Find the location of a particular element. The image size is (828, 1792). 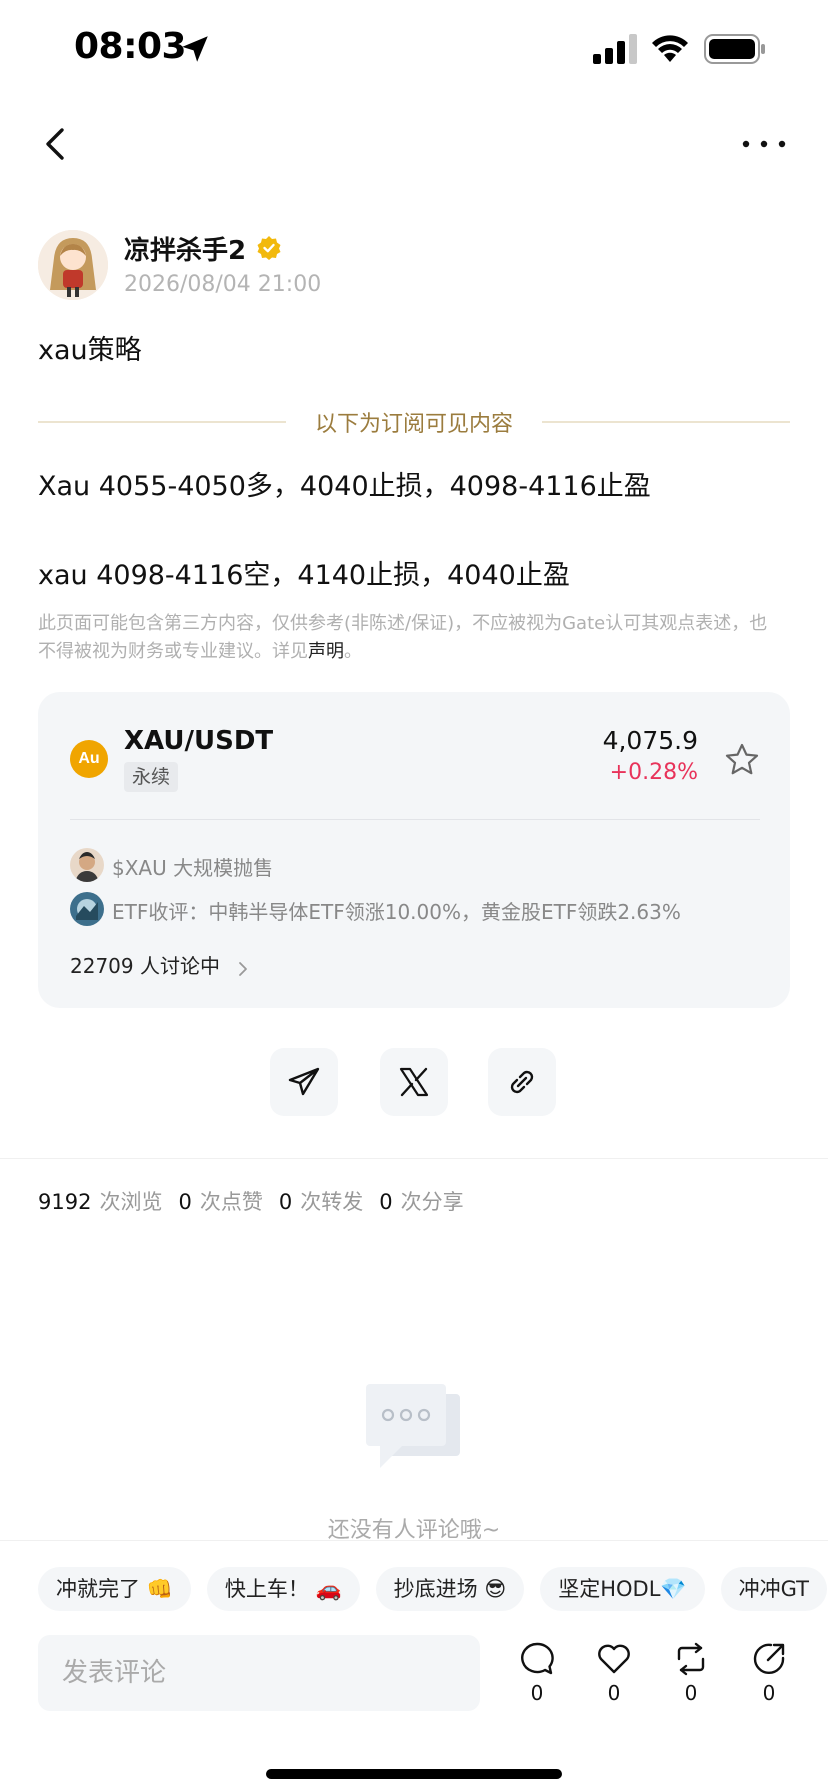

repost-count: 0 is located at coordinates (691, 1693).